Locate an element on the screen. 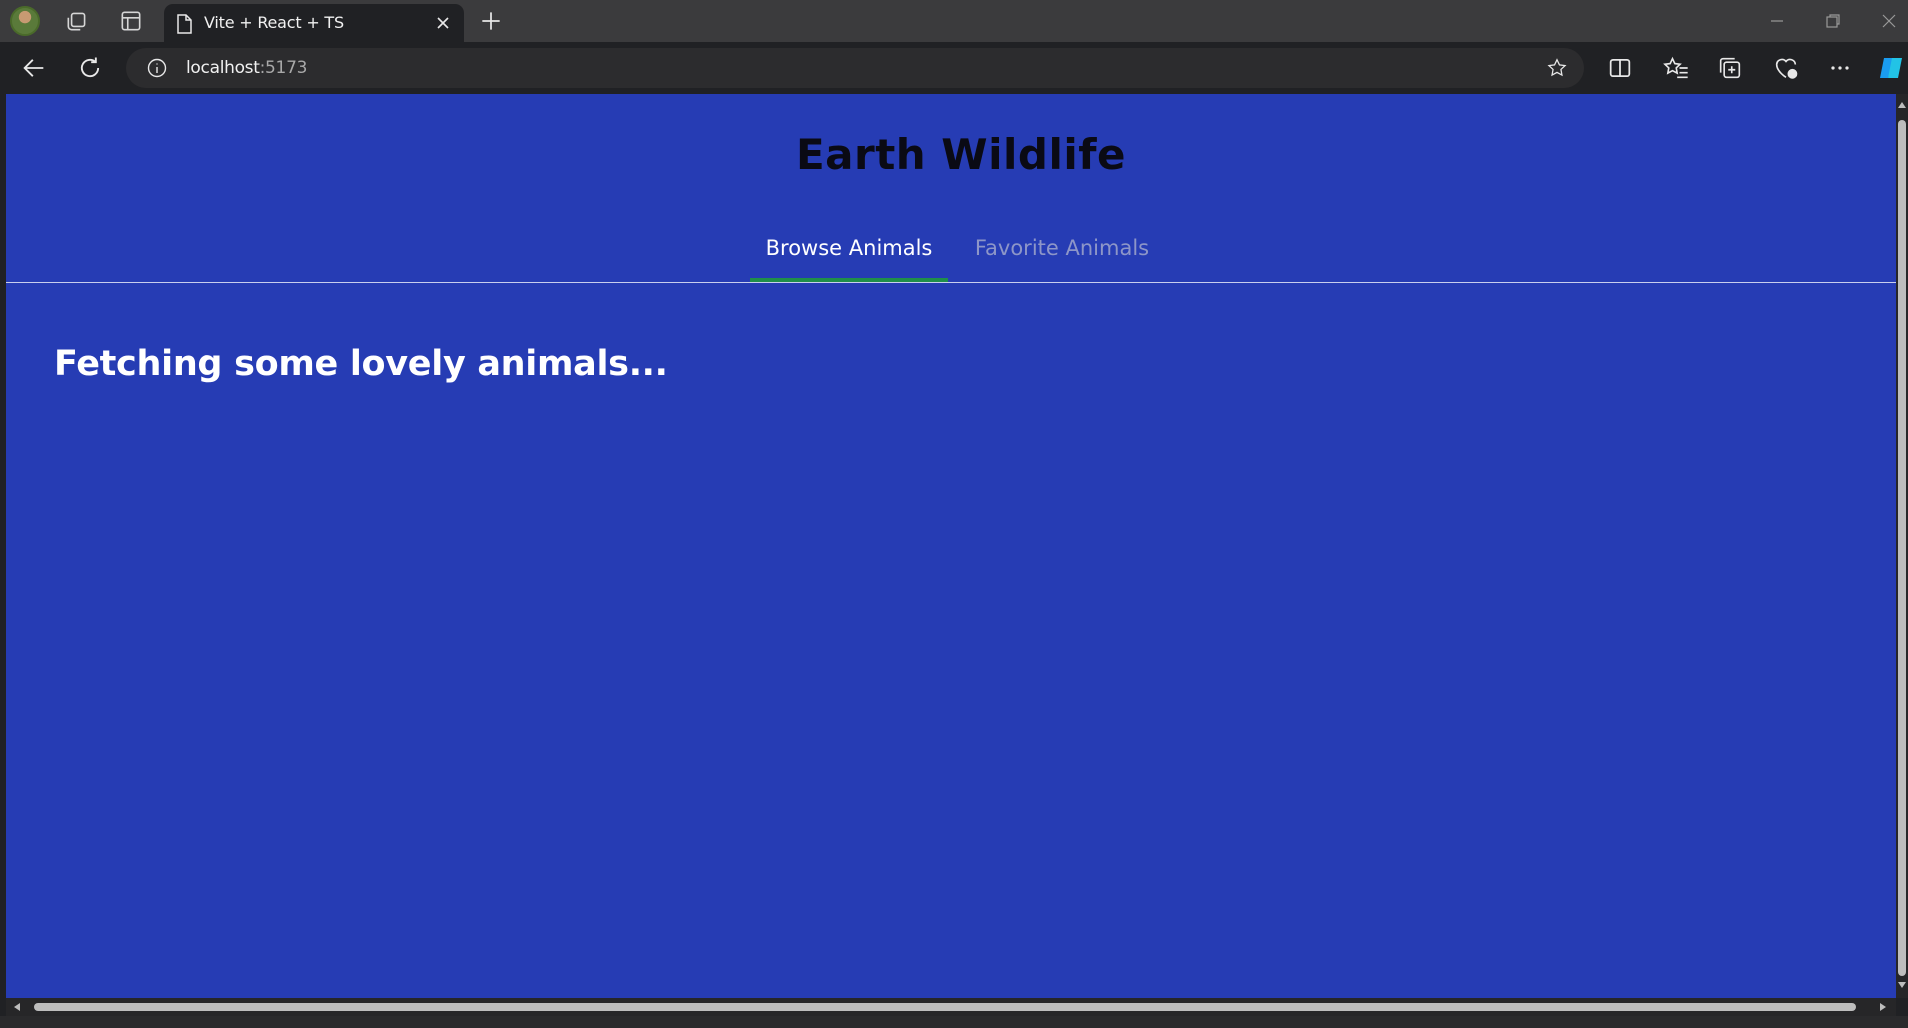  refresh-icon is located at coordinates (90, 68).